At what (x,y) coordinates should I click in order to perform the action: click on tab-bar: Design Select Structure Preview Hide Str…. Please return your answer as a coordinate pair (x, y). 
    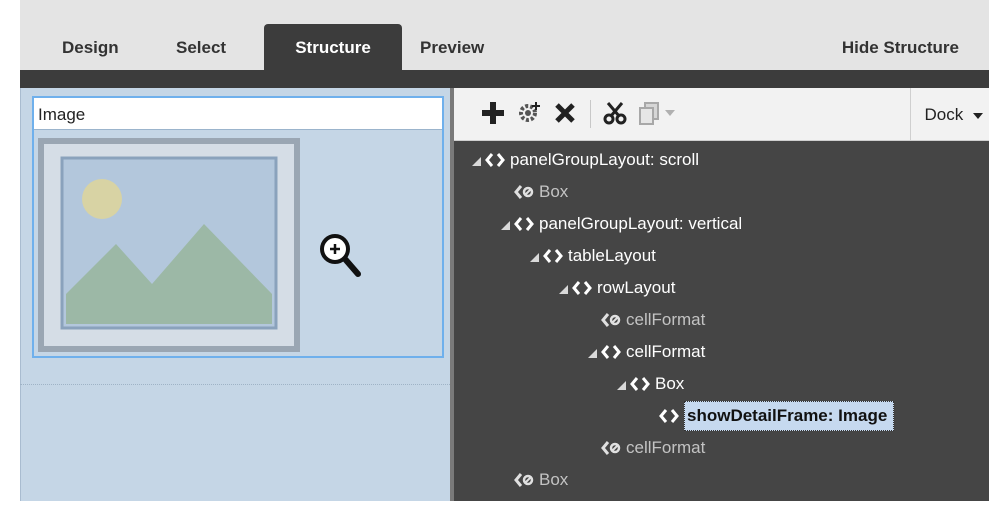
    Looking at the image, I should click on (494, 35).